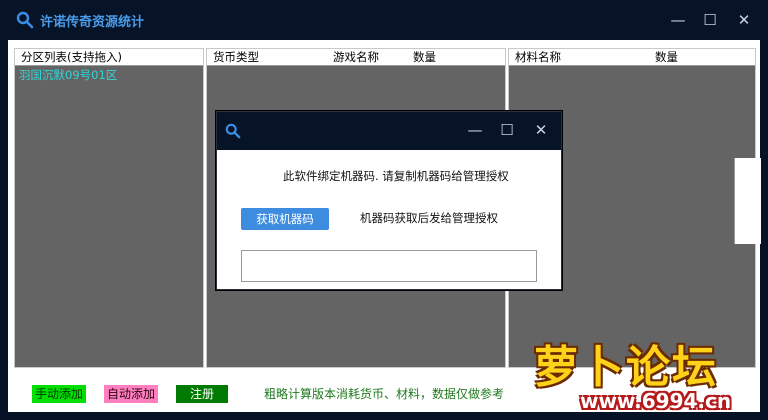  I want to click on machine-code-field, so click(389, 266).